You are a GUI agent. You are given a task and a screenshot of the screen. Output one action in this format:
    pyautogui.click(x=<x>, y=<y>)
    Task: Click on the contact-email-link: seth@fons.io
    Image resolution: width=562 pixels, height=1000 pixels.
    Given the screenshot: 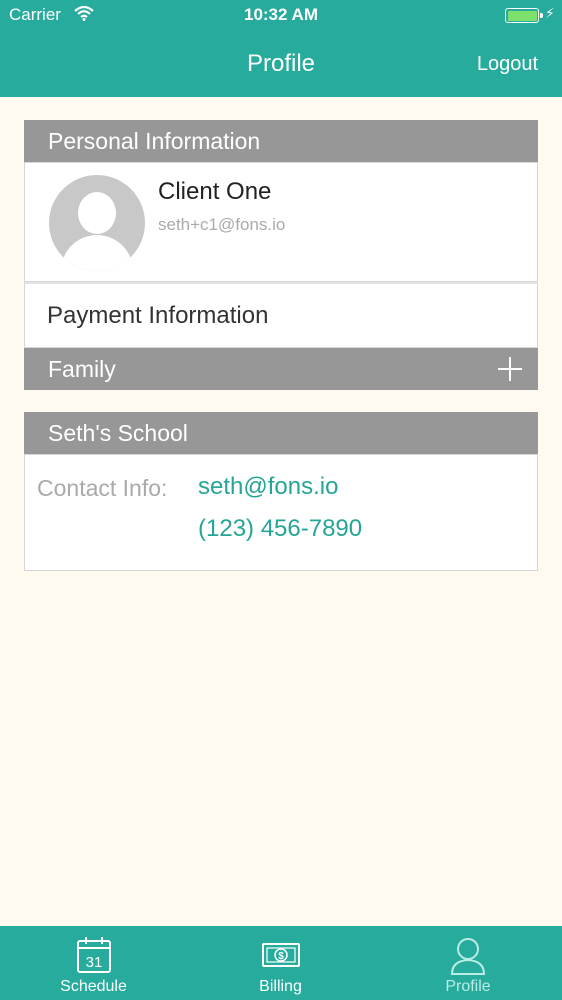 What is the action you would take?
    pyautogui.click(x=268, y=487)
    